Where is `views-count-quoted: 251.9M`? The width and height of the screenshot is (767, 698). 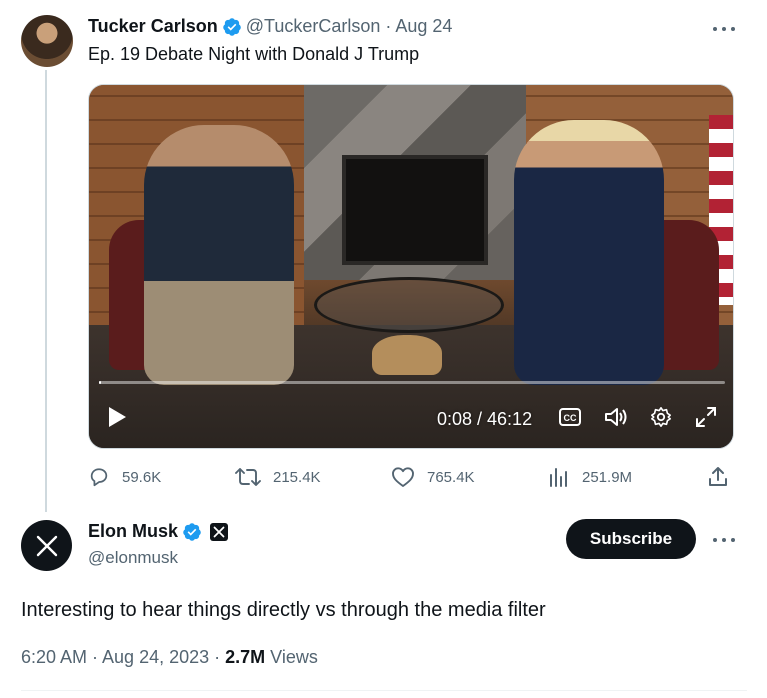
views-count-quoted: 251.9M is located at coordinates (607, 477).